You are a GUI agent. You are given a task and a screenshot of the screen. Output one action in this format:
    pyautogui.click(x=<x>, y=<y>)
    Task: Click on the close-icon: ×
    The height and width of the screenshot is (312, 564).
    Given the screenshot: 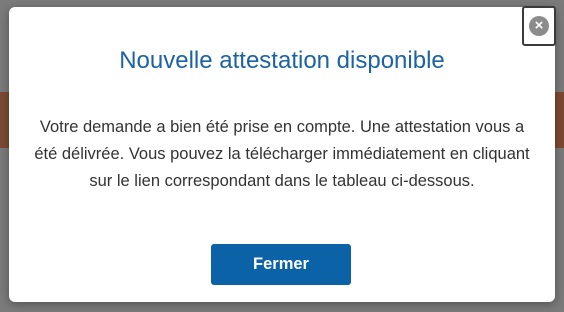 What is the action you would take?
    pyautogui.click(x=539, y=26)
    